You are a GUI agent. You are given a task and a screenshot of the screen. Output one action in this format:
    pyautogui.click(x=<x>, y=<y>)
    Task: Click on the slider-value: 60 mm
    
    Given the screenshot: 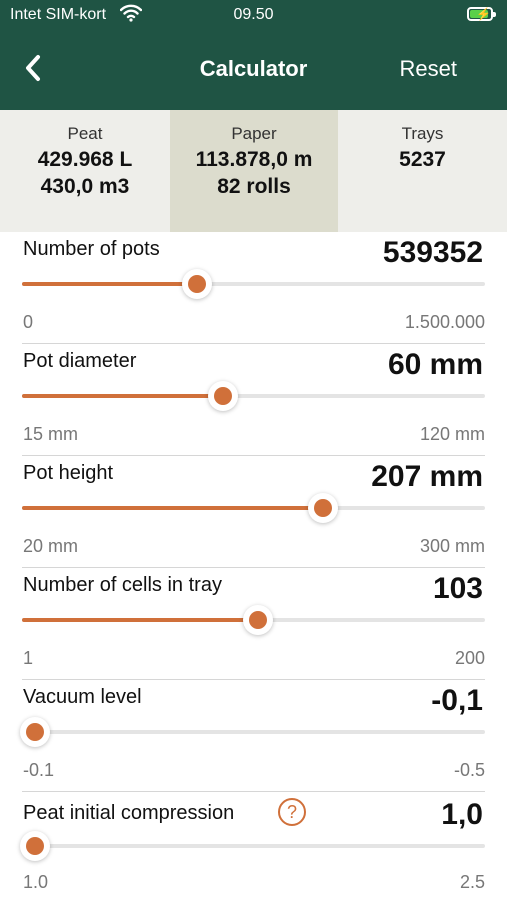 What is the action you would take?
    pyautogui.click(x=435, y=364)
    